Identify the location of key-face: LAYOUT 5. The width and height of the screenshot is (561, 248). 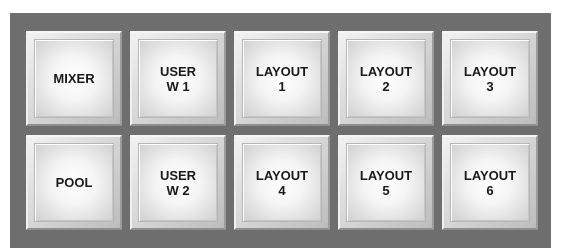
(386, 182).